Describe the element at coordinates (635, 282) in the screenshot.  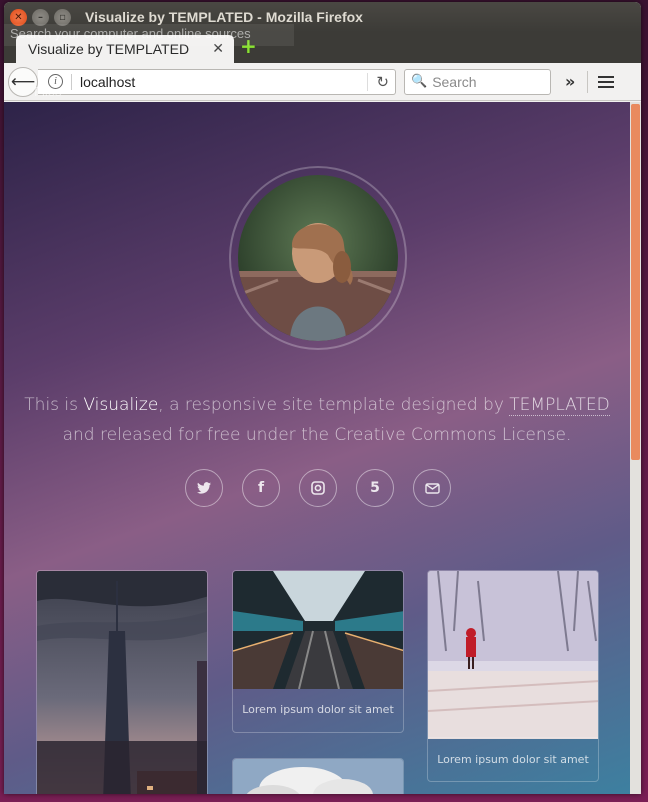
I see `scroll-thumb` at that location.